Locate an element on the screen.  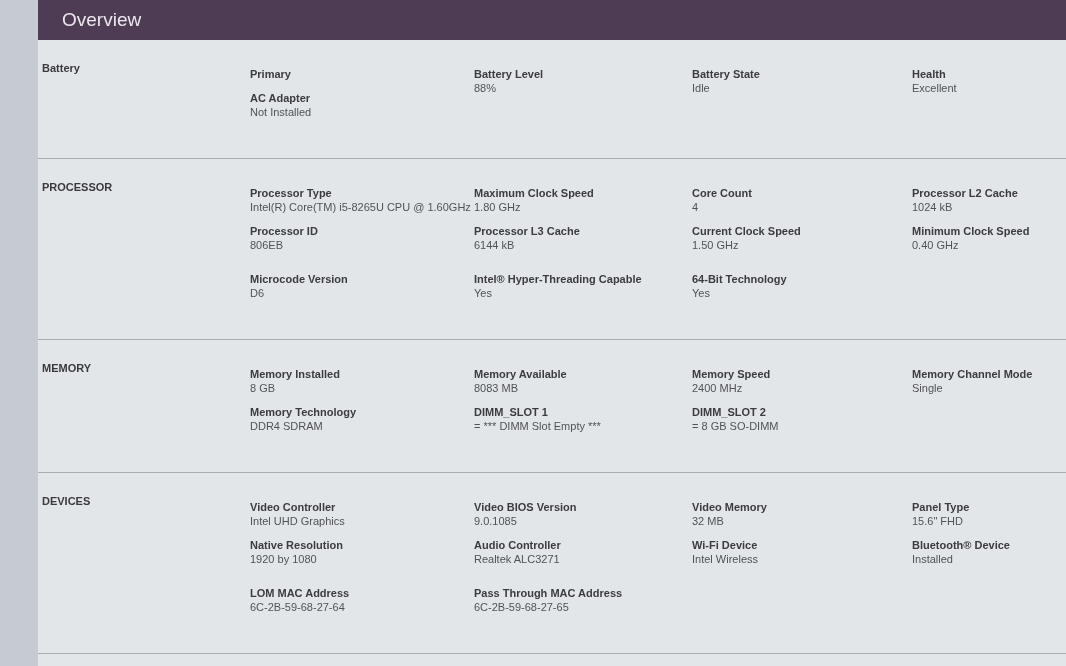
field-label: Microcode Version is located at coordinates (299, 279).